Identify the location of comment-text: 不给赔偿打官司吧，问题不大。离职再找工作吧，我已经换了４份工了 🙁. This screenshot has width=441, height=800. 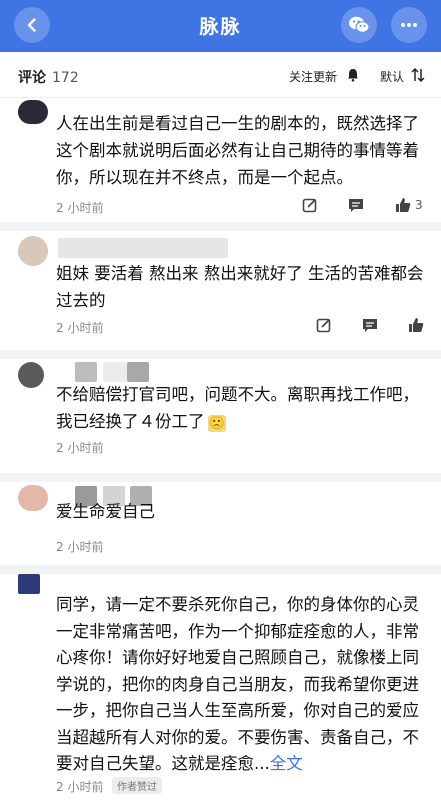
(237, 408).